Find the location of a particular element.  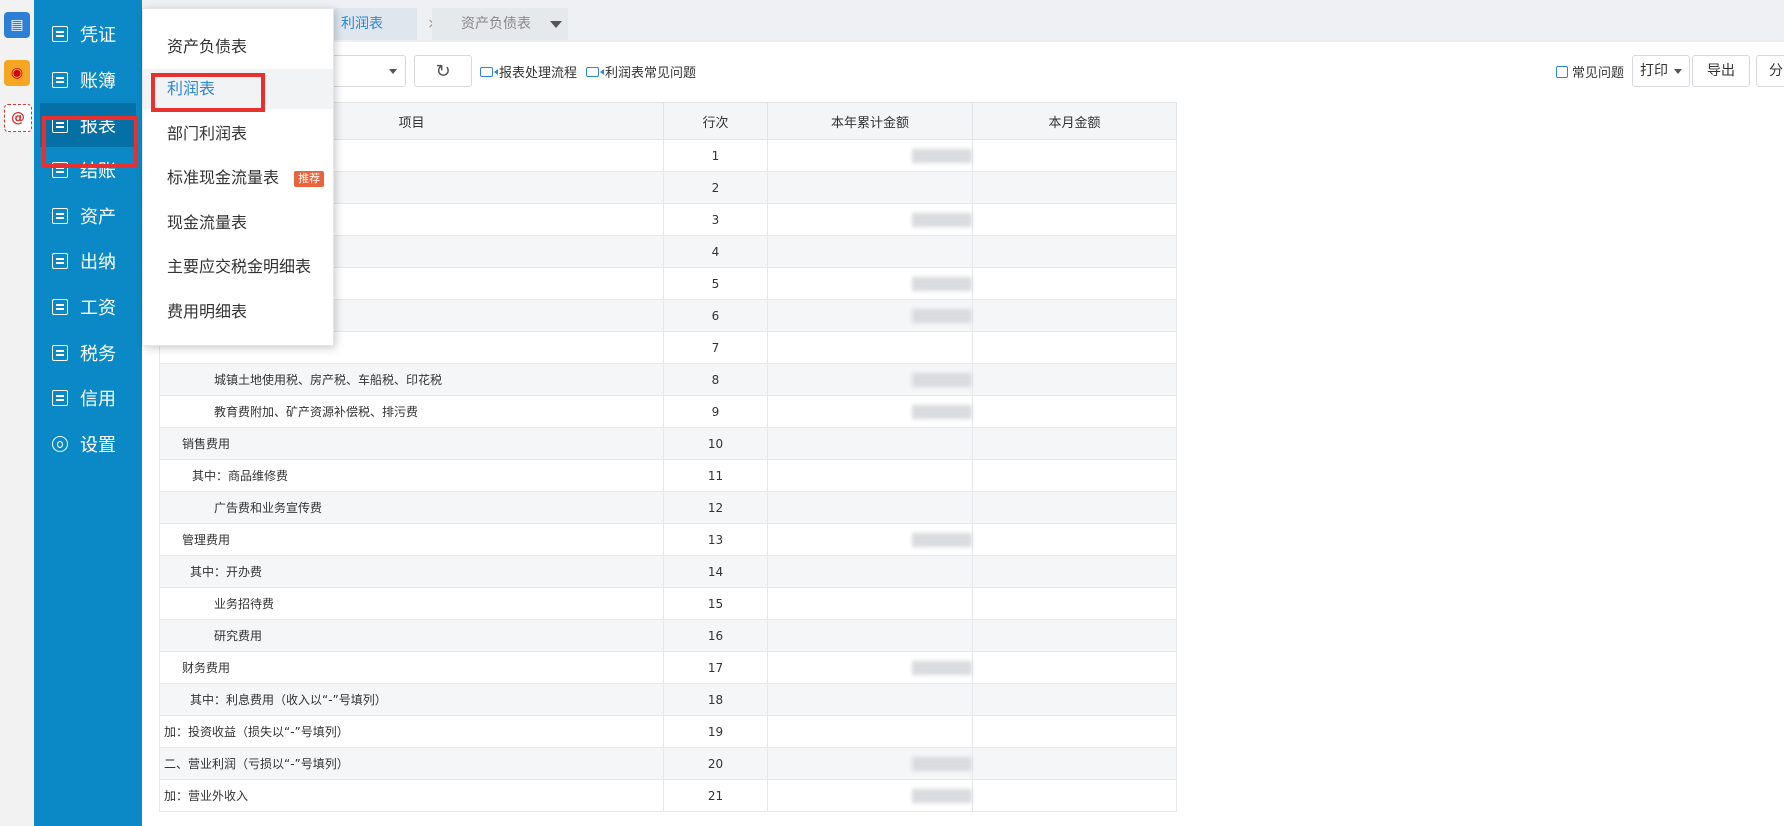

payroll-icon is located at coordinates (60, 307).